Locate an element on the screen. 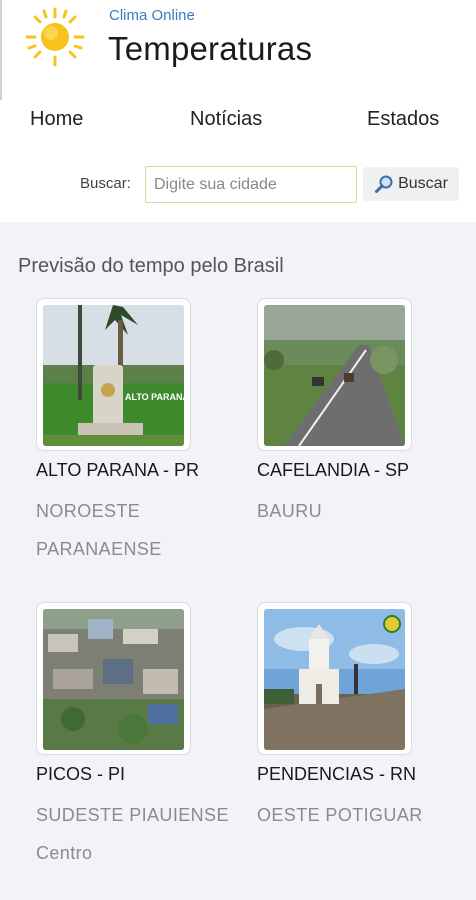  search-button-label: Buscar is located at coordinates (423, 183).